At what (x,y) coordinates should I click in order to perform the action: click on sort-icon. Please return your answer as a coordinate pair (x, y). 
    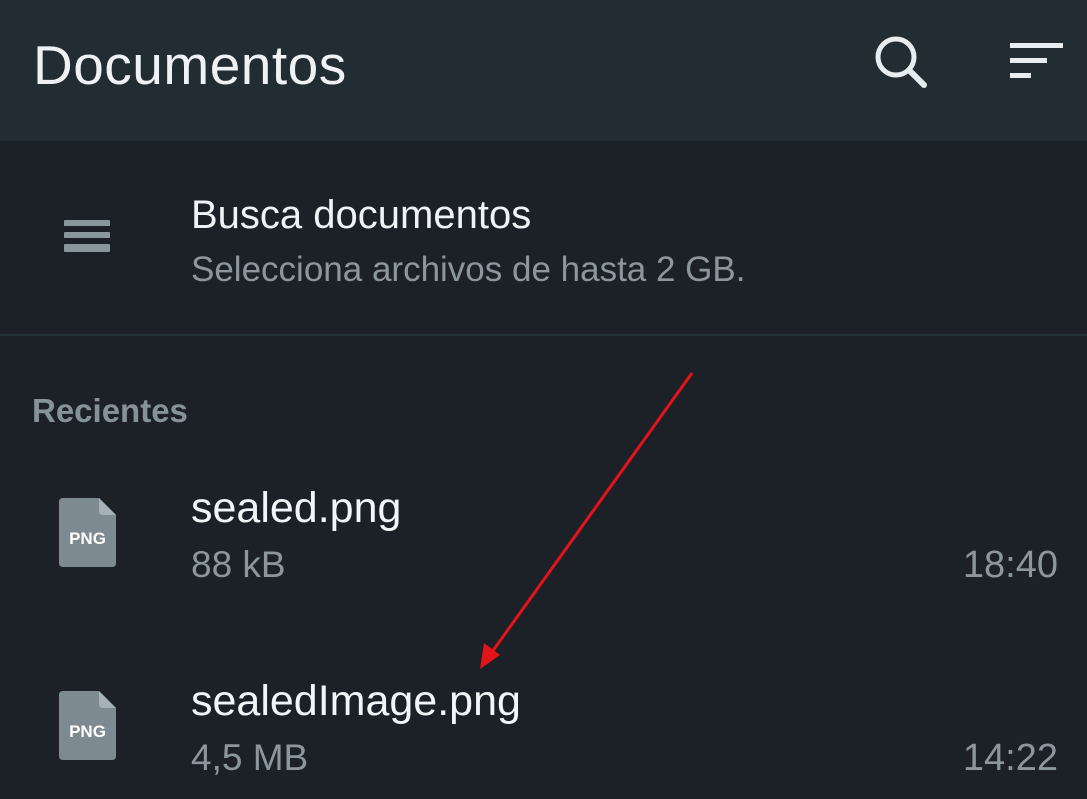
    Looking at the image, I should click on (1036, 60).